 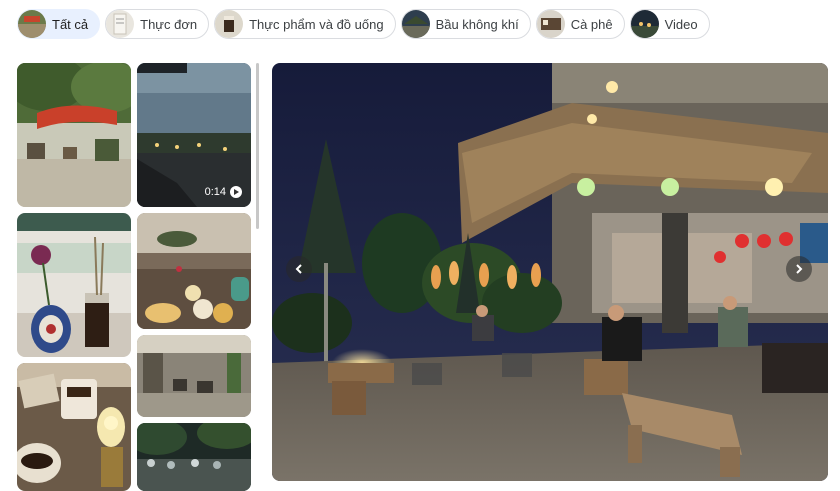 What do you see at coordinates (229, 24) in the screenshot?
I see `chip-thumbnail-food-drink` at bounding box center [229, 24].